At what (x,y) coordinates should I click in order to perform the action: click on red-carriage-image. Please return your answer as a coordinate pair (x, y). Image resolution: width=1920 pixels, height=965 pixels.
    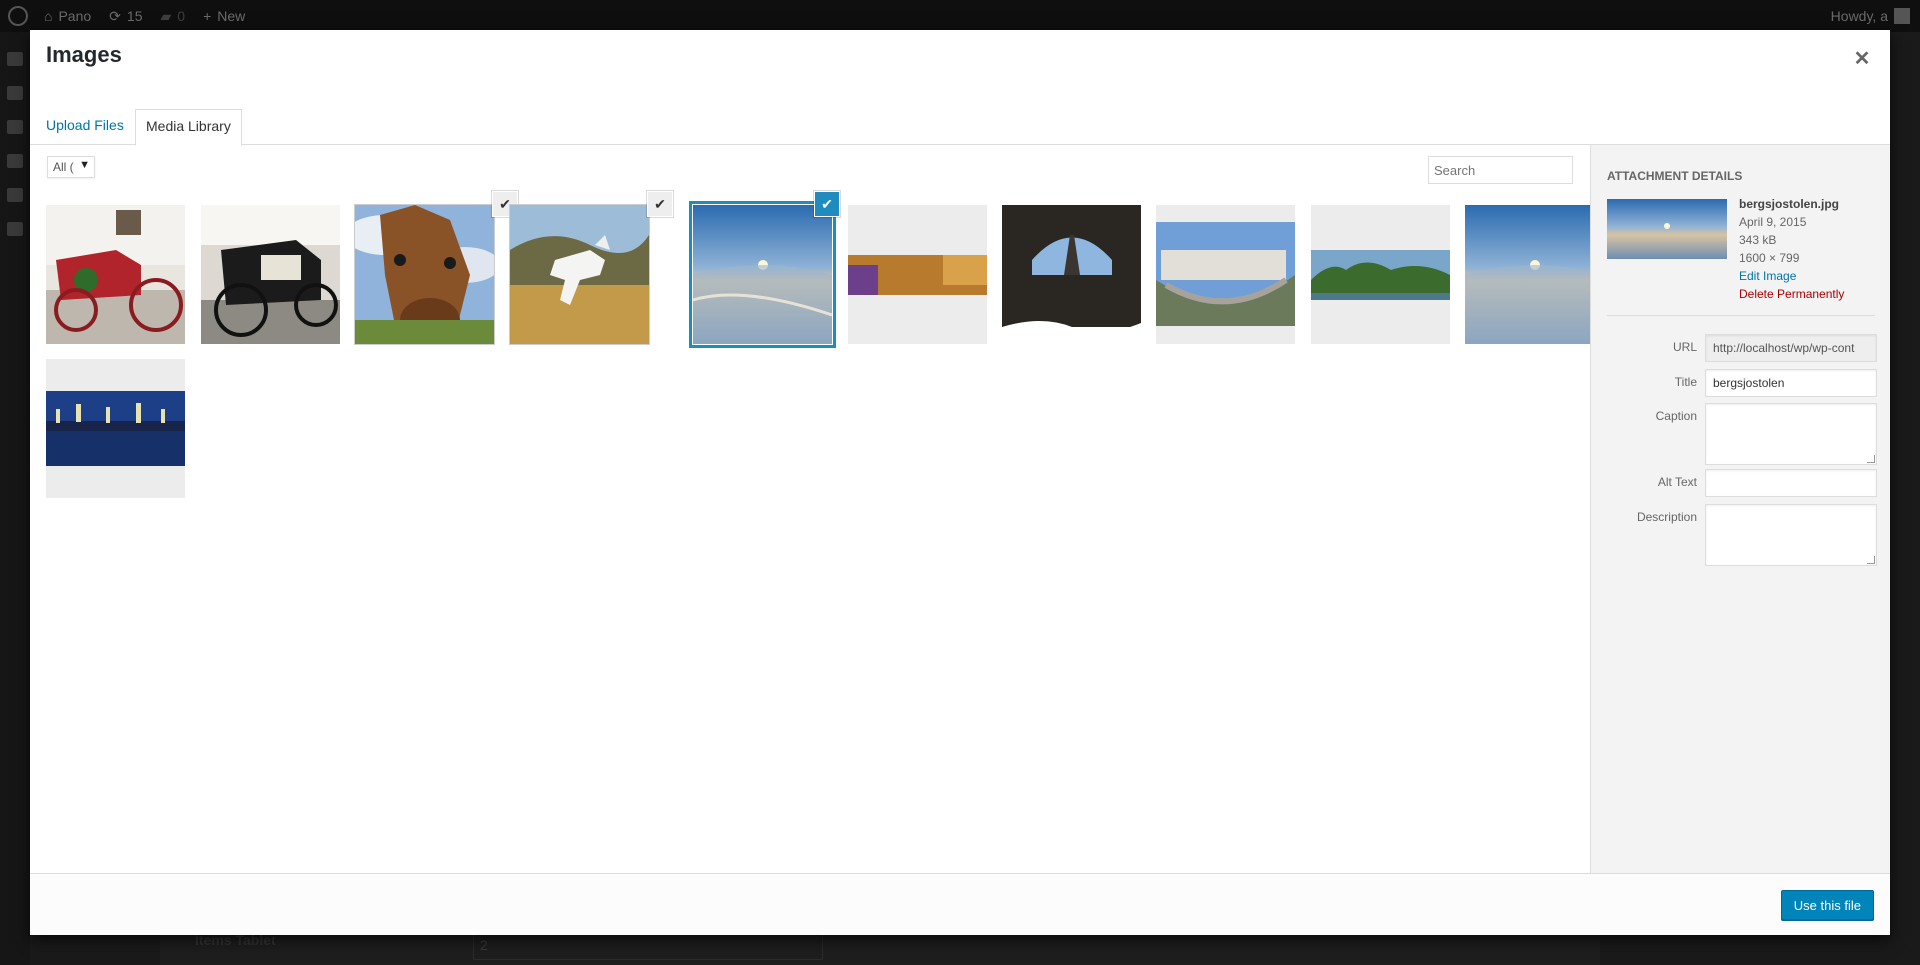
    Looking at the image, I should click on (115, 274).